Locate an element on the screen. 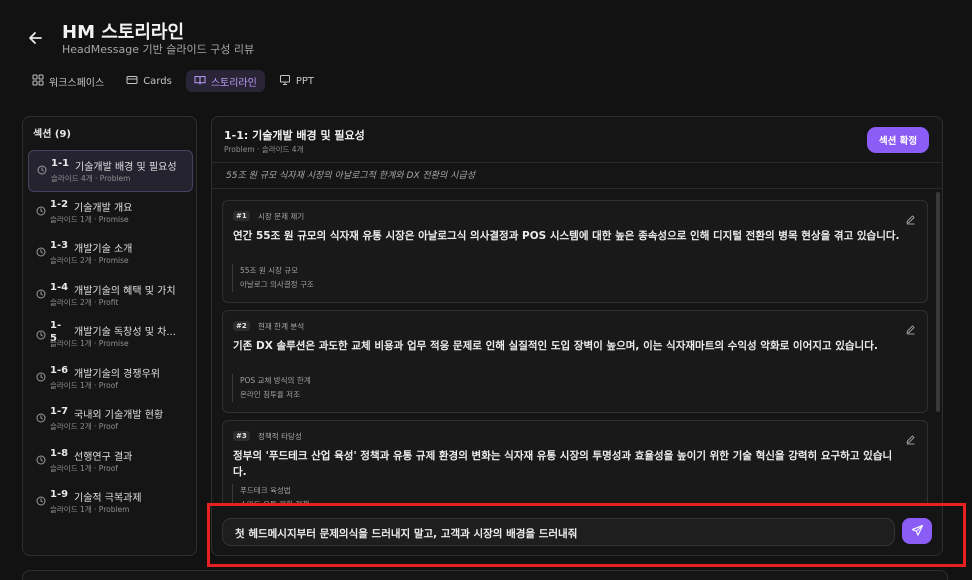 Image resolution: width=972 pixels, height=580 pixels. tab-ppt: PPT is located at coordinates (296, 81).